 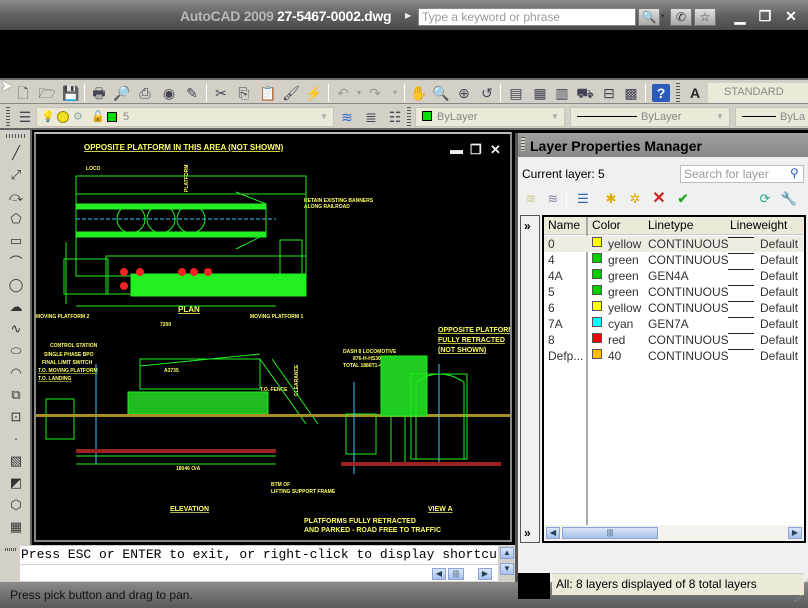 I want to click on polyline-icon: ⤼, so click(x=16, y=197).